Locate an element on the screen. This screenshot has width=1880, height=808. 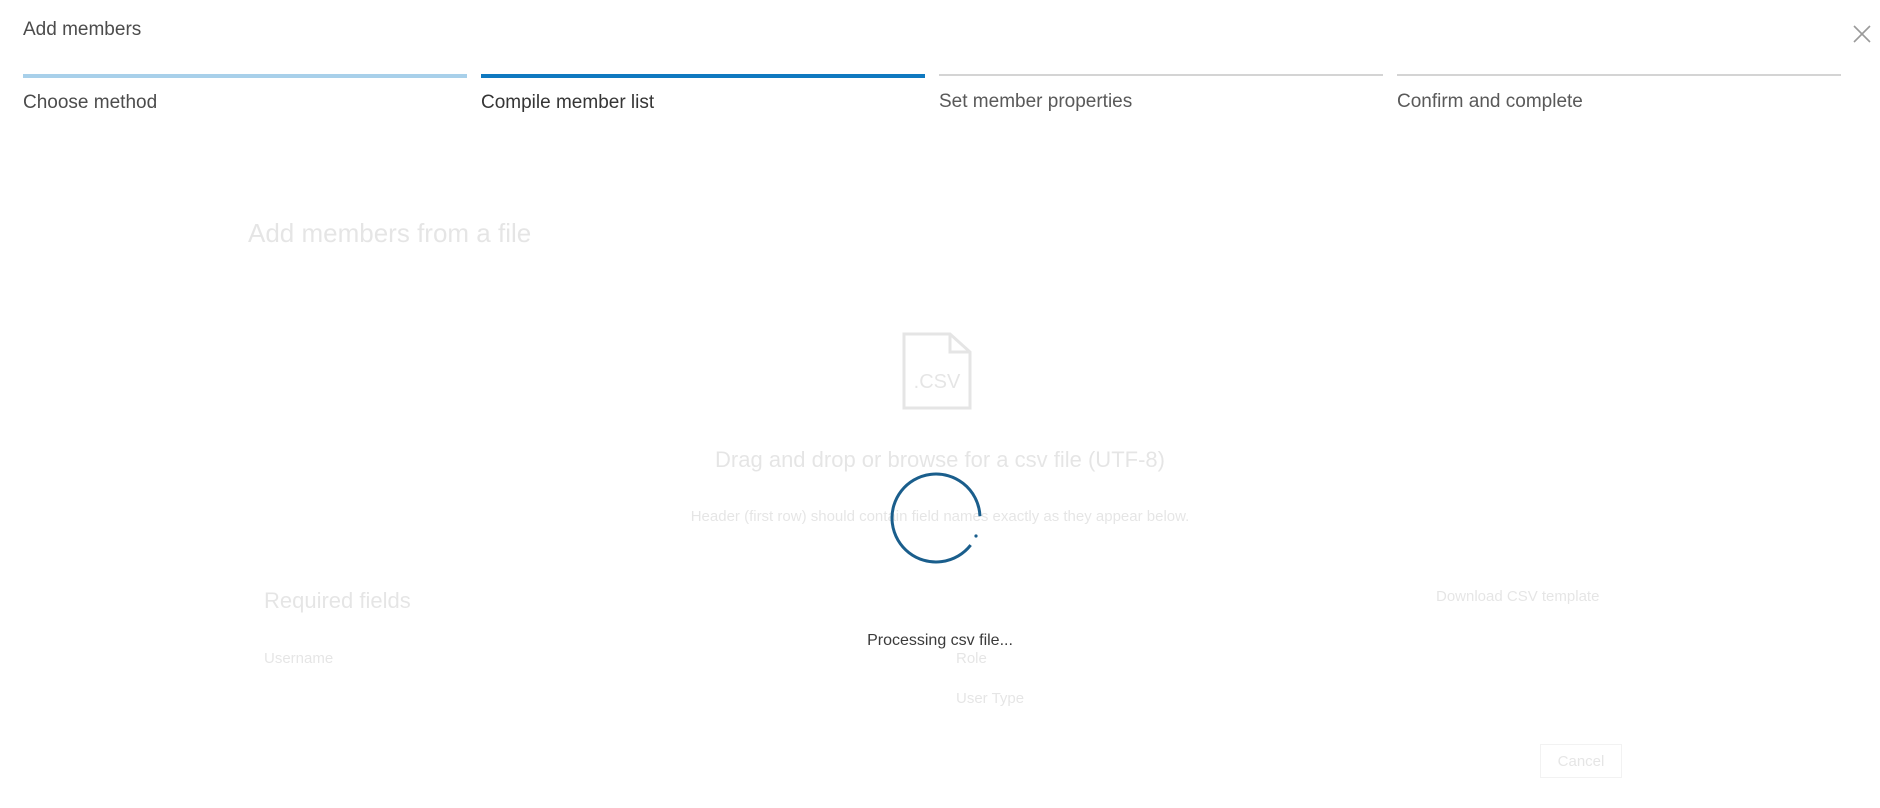
download-csv-template-link: Download CSV template is located at coordinates (1517, 596).